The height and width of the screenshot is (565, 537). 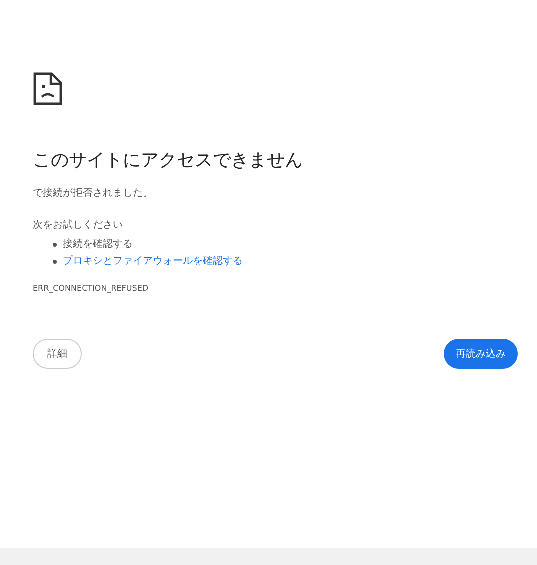 What do you see at coordinates (78, 225) in the screenshot?
I see `suggestions-title: 次をお試しください` at bounding box center [78, 225].